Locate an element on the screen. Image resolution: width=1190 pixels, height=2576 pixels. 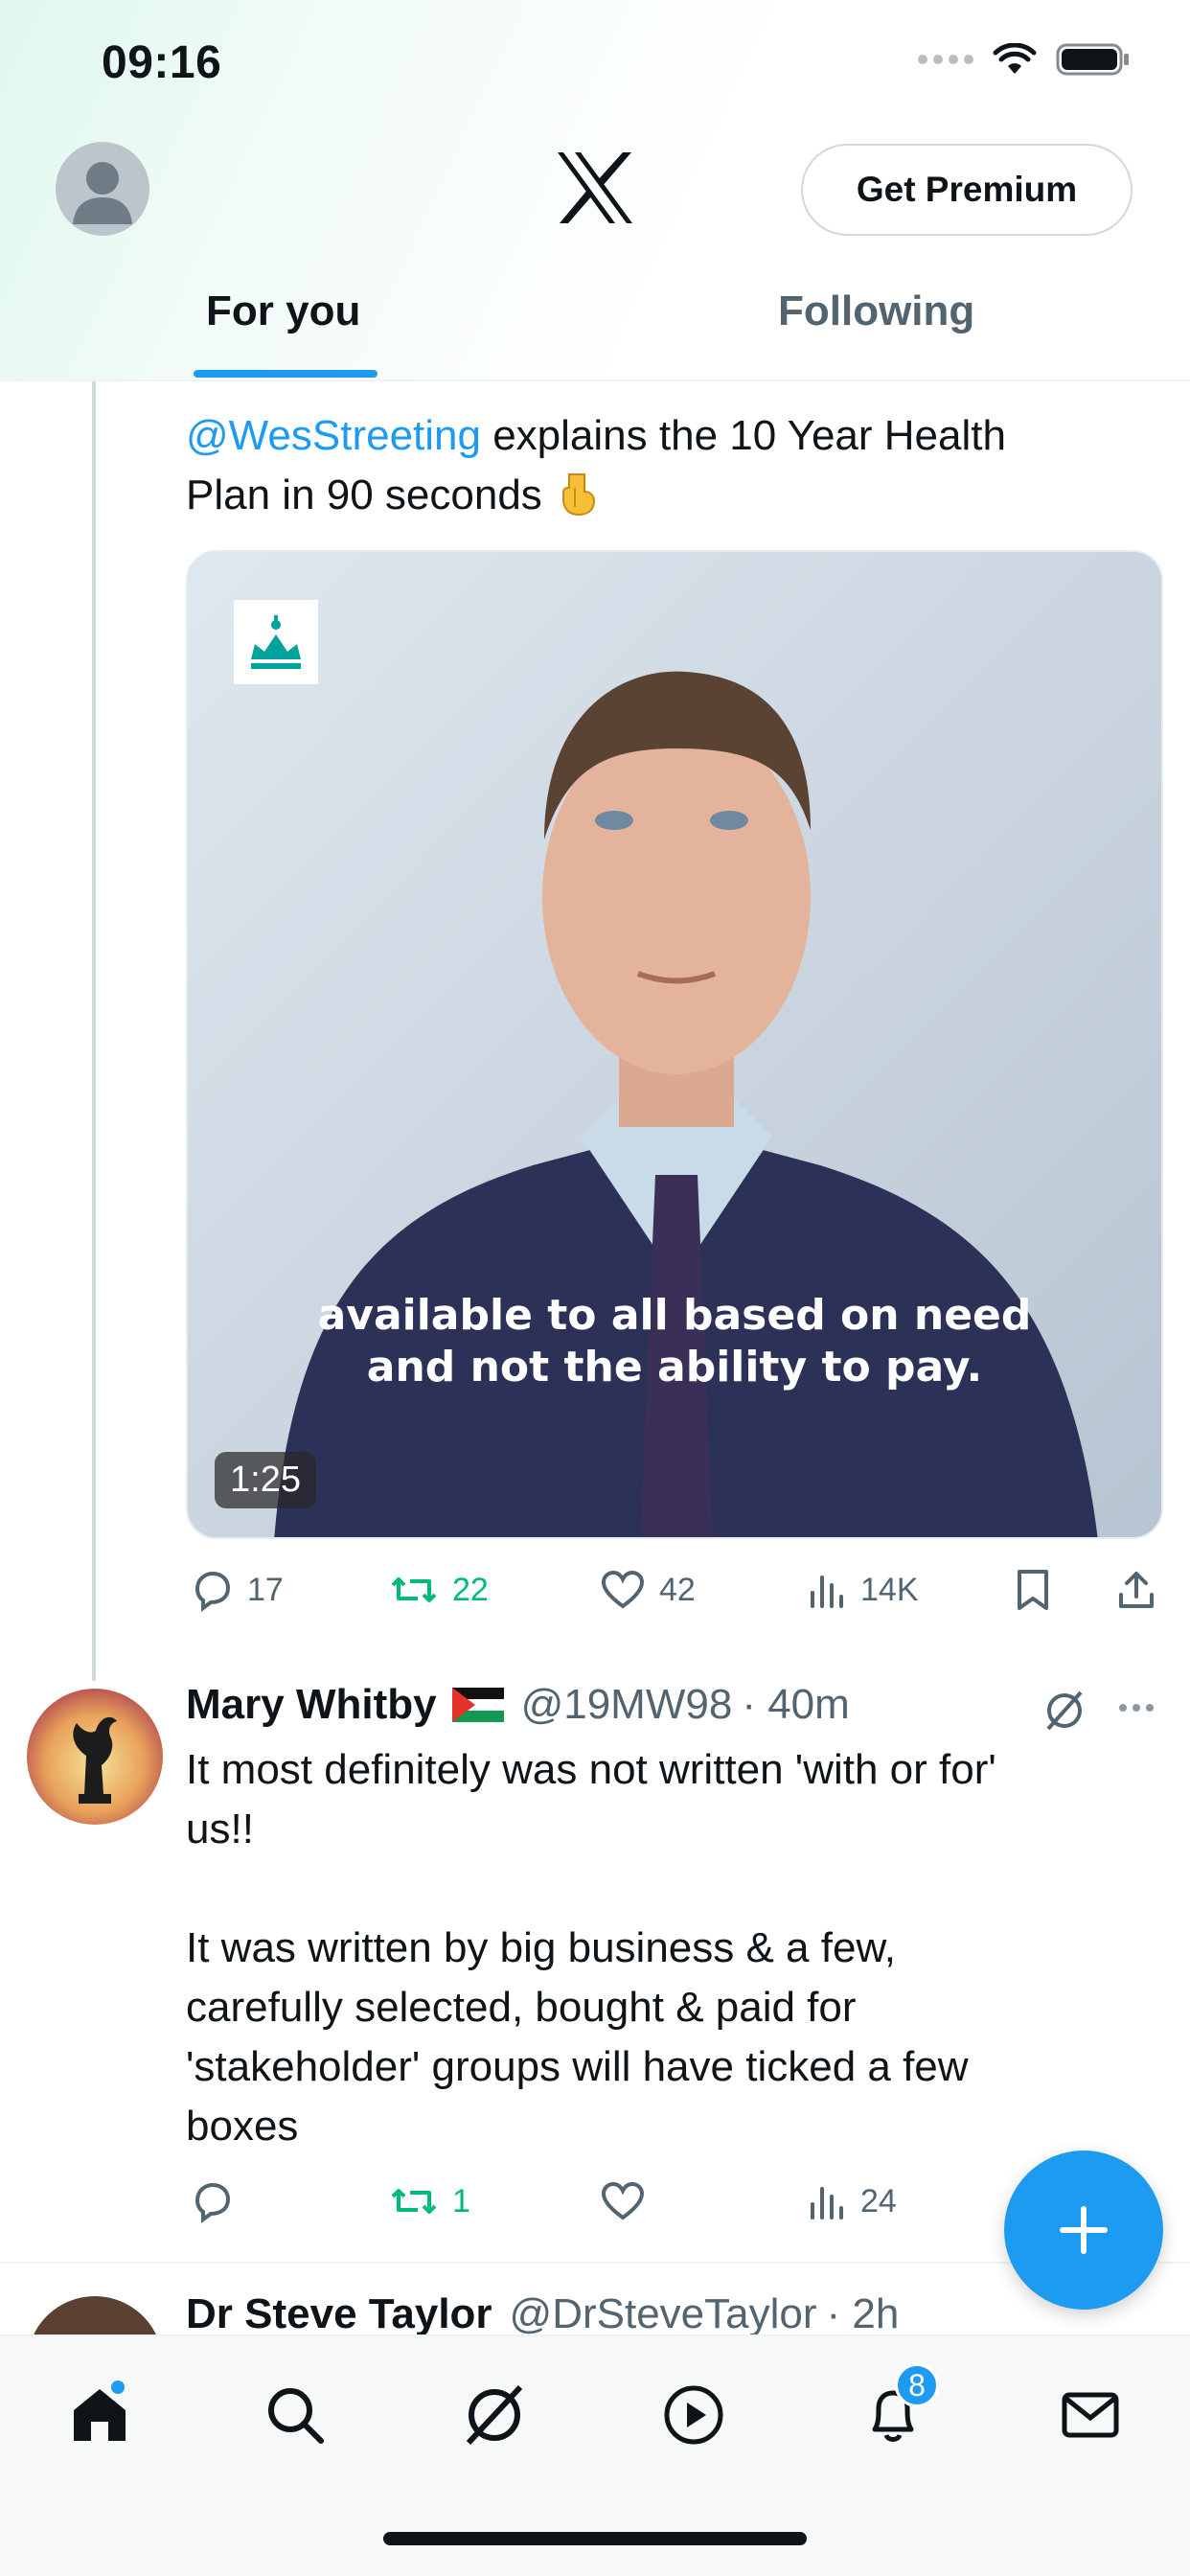
status-icons is located at coordinates (1025, 59).